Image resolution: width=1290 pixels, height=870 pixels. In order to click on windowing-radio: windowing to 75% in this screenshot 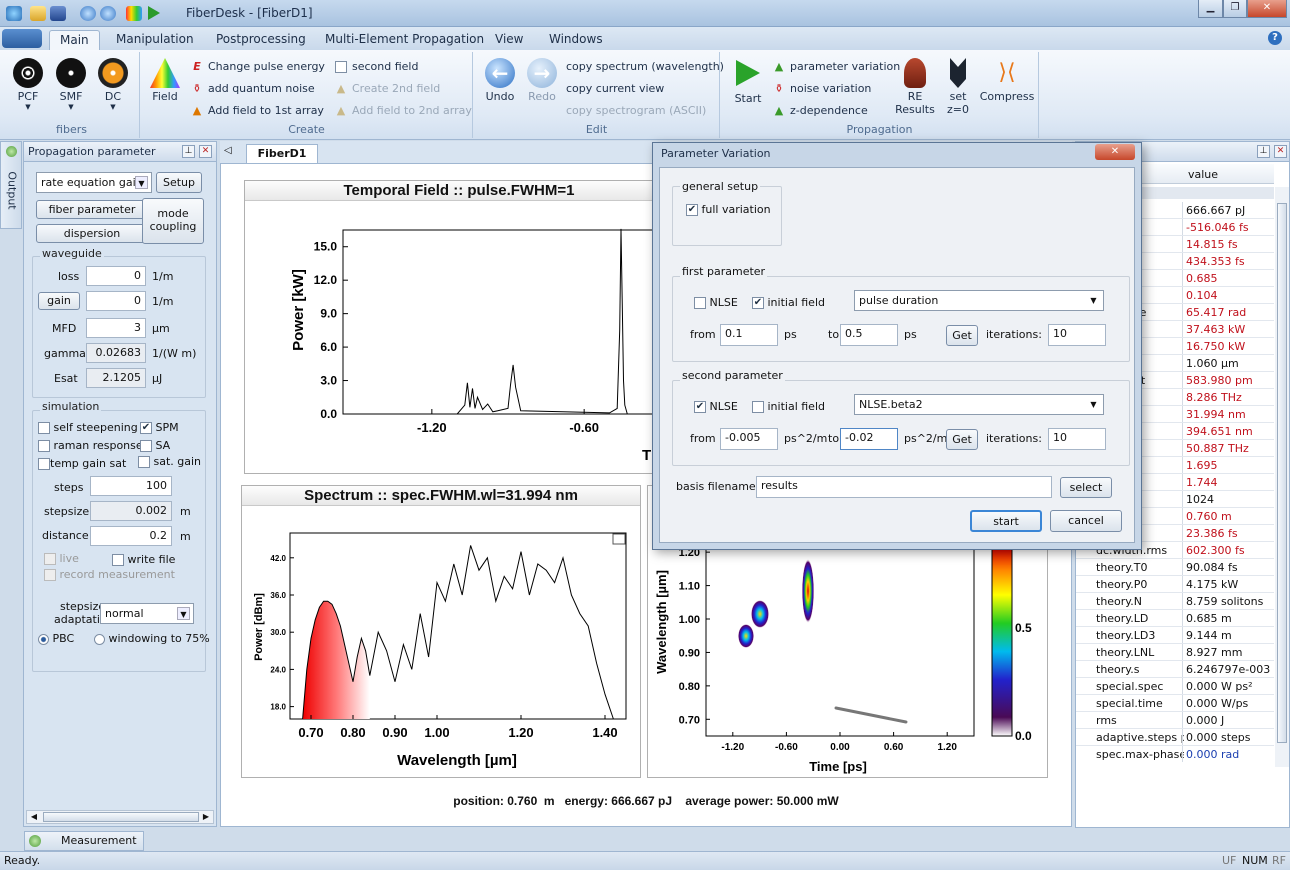, I will do `click(152, 638)`.